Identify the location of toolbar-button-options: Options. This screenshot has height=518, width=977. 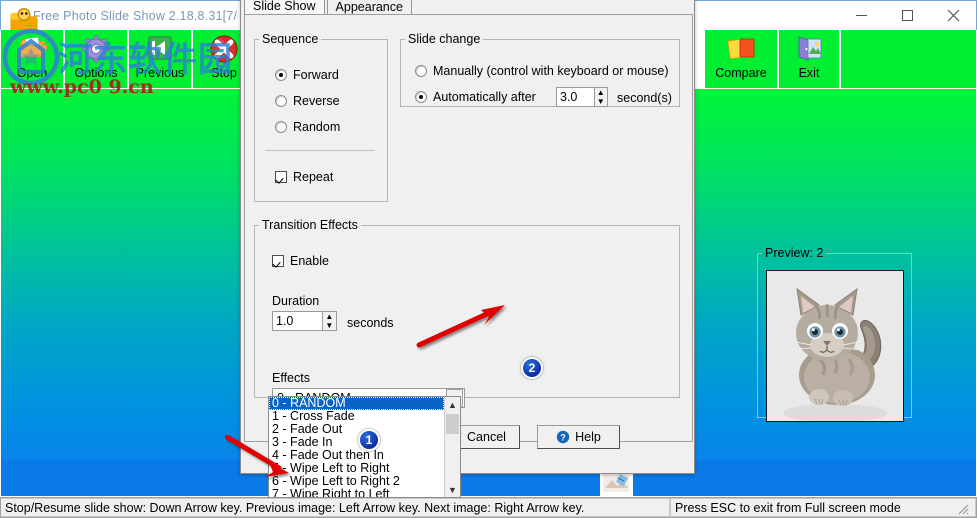
(97, 59).